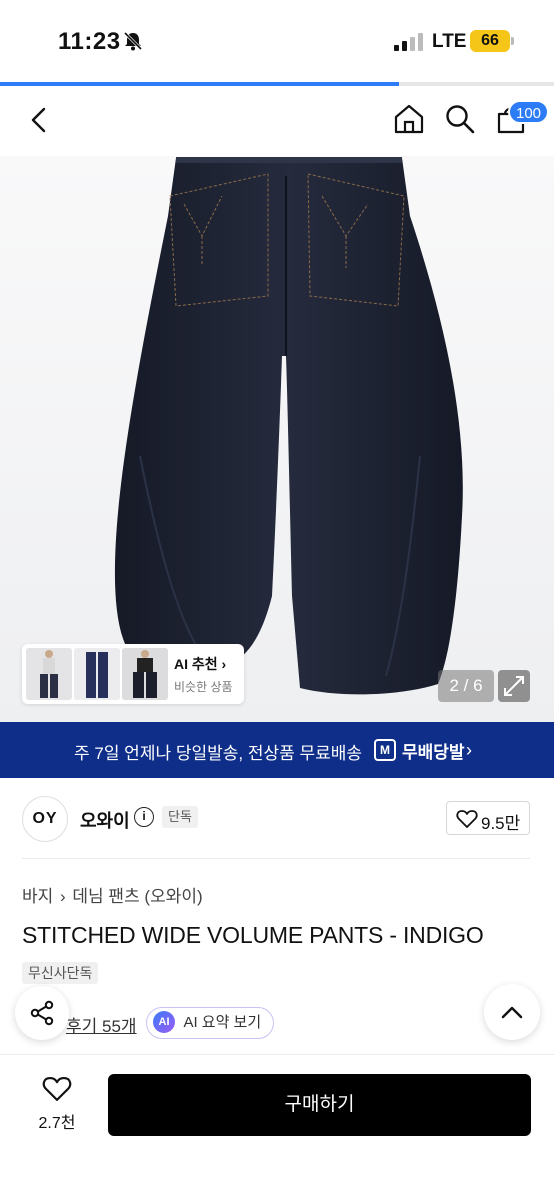 The height and width of the screenshot is (1200, 554). I want to click on ai-recommend-subtitle: 비슷한 상품, so click(203, 687).